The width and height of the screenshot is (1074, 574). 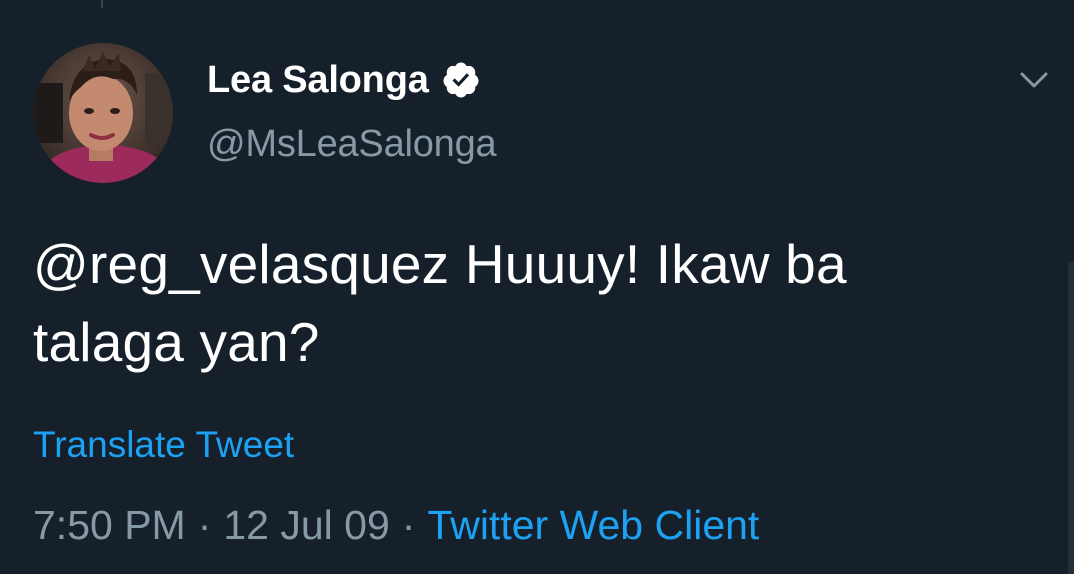 I want to click on tweet-text-line-1: @reg_velasquez Huuuy! Ikaw ba, so click(x=440, y=264).